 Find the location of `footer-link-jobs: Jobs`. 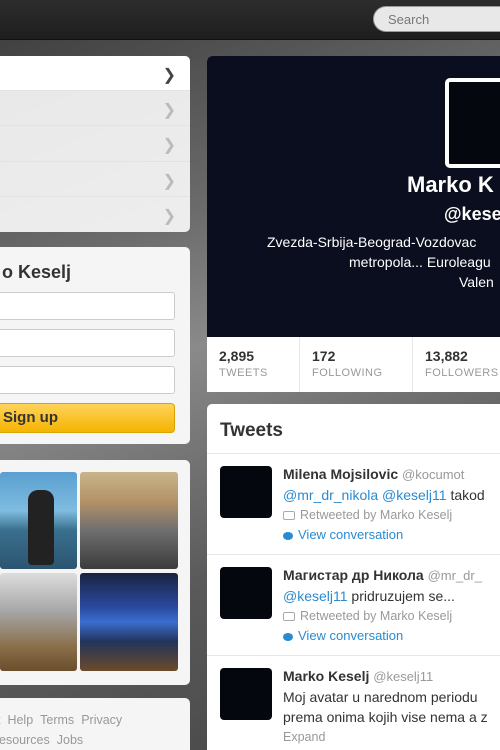

footer-link-jobs: Jobs is located at coordinates (70, 740).